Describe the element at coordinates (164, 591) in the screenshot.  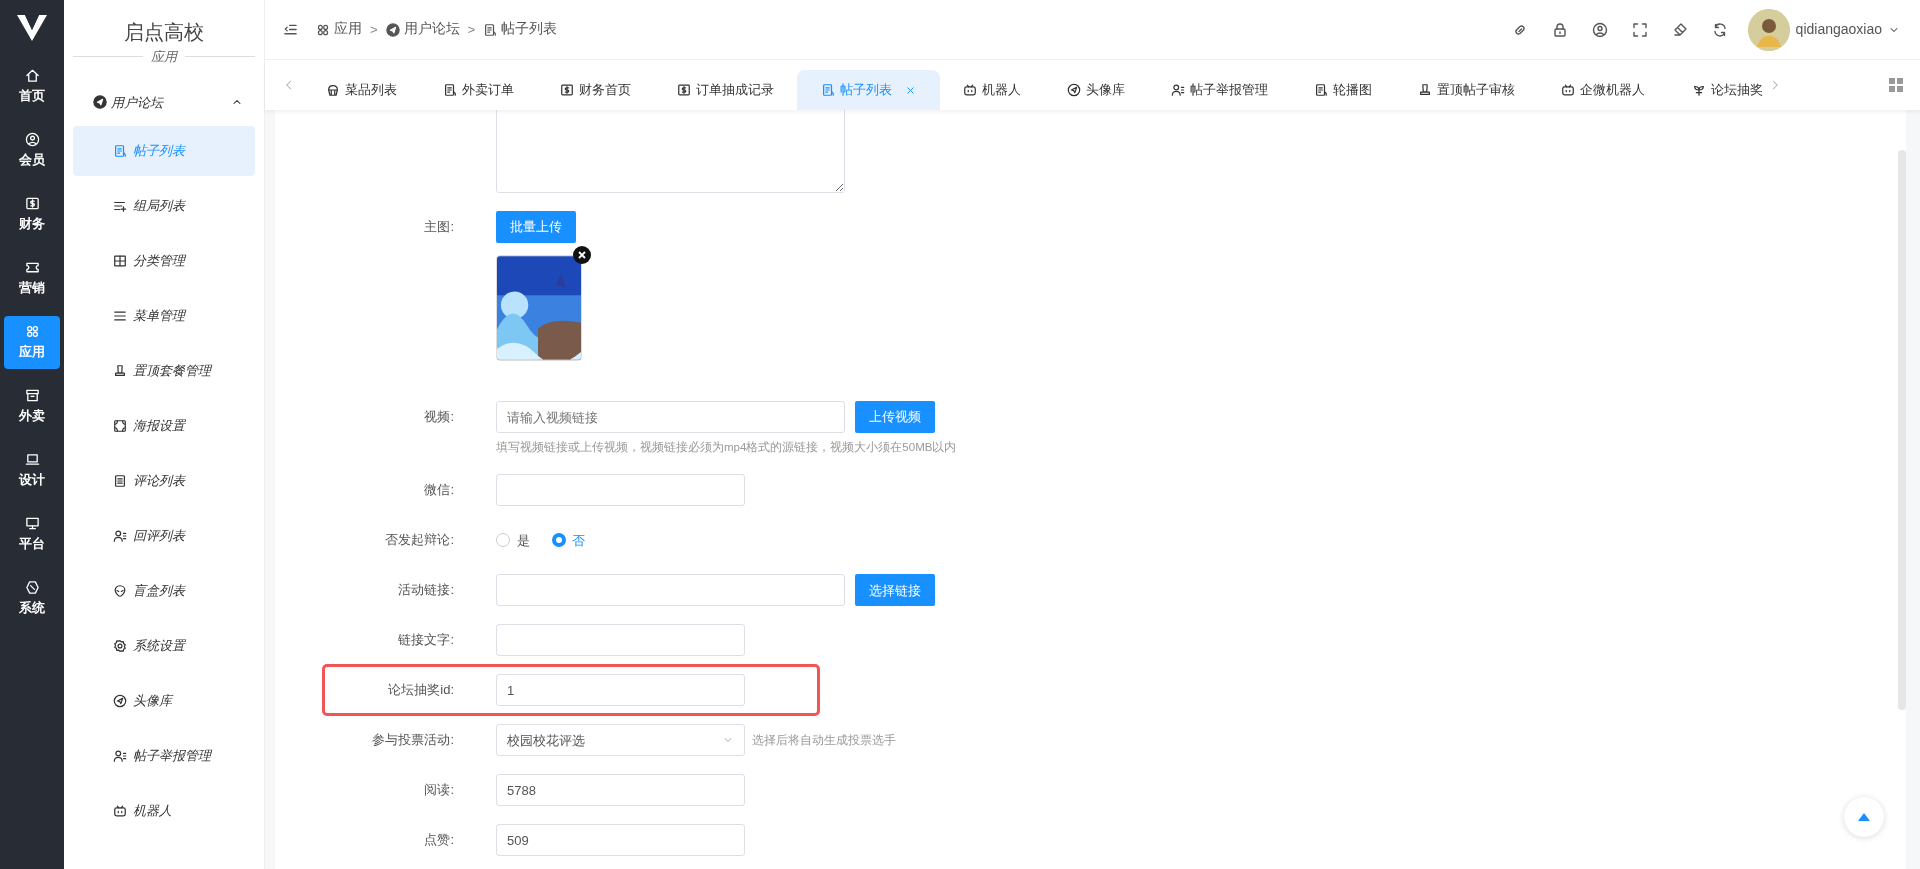
I see `sidebar-item: 盲盒列表` at that location.